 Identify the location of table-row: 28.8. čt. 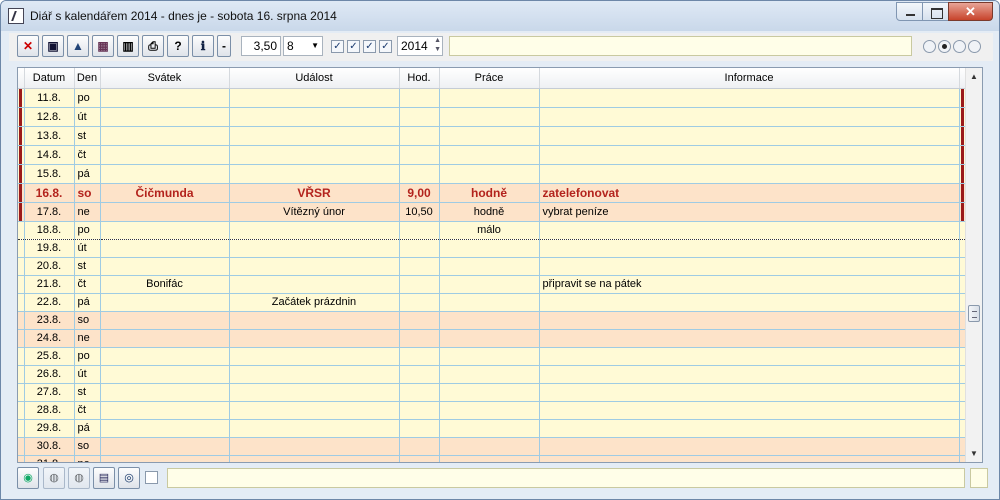
(492, 410).